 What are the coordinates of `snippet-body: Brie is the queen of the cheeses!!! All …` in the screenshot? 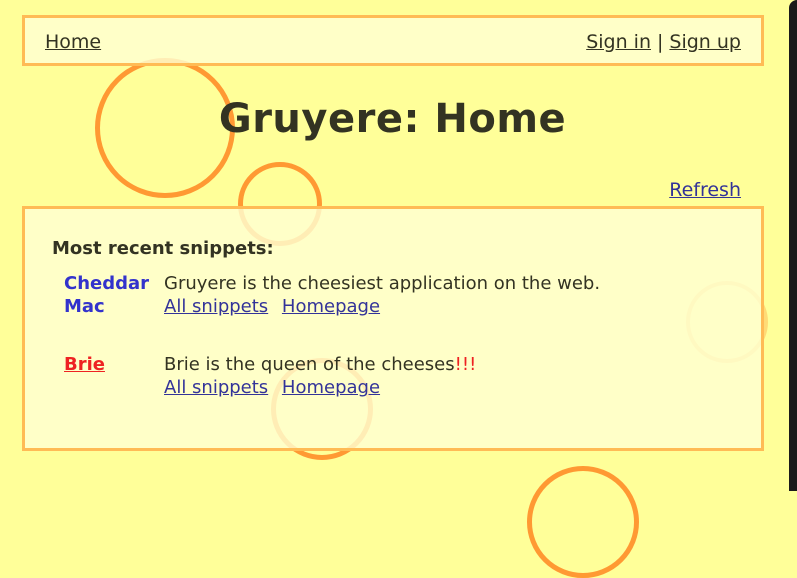 It's located at (320, 376).